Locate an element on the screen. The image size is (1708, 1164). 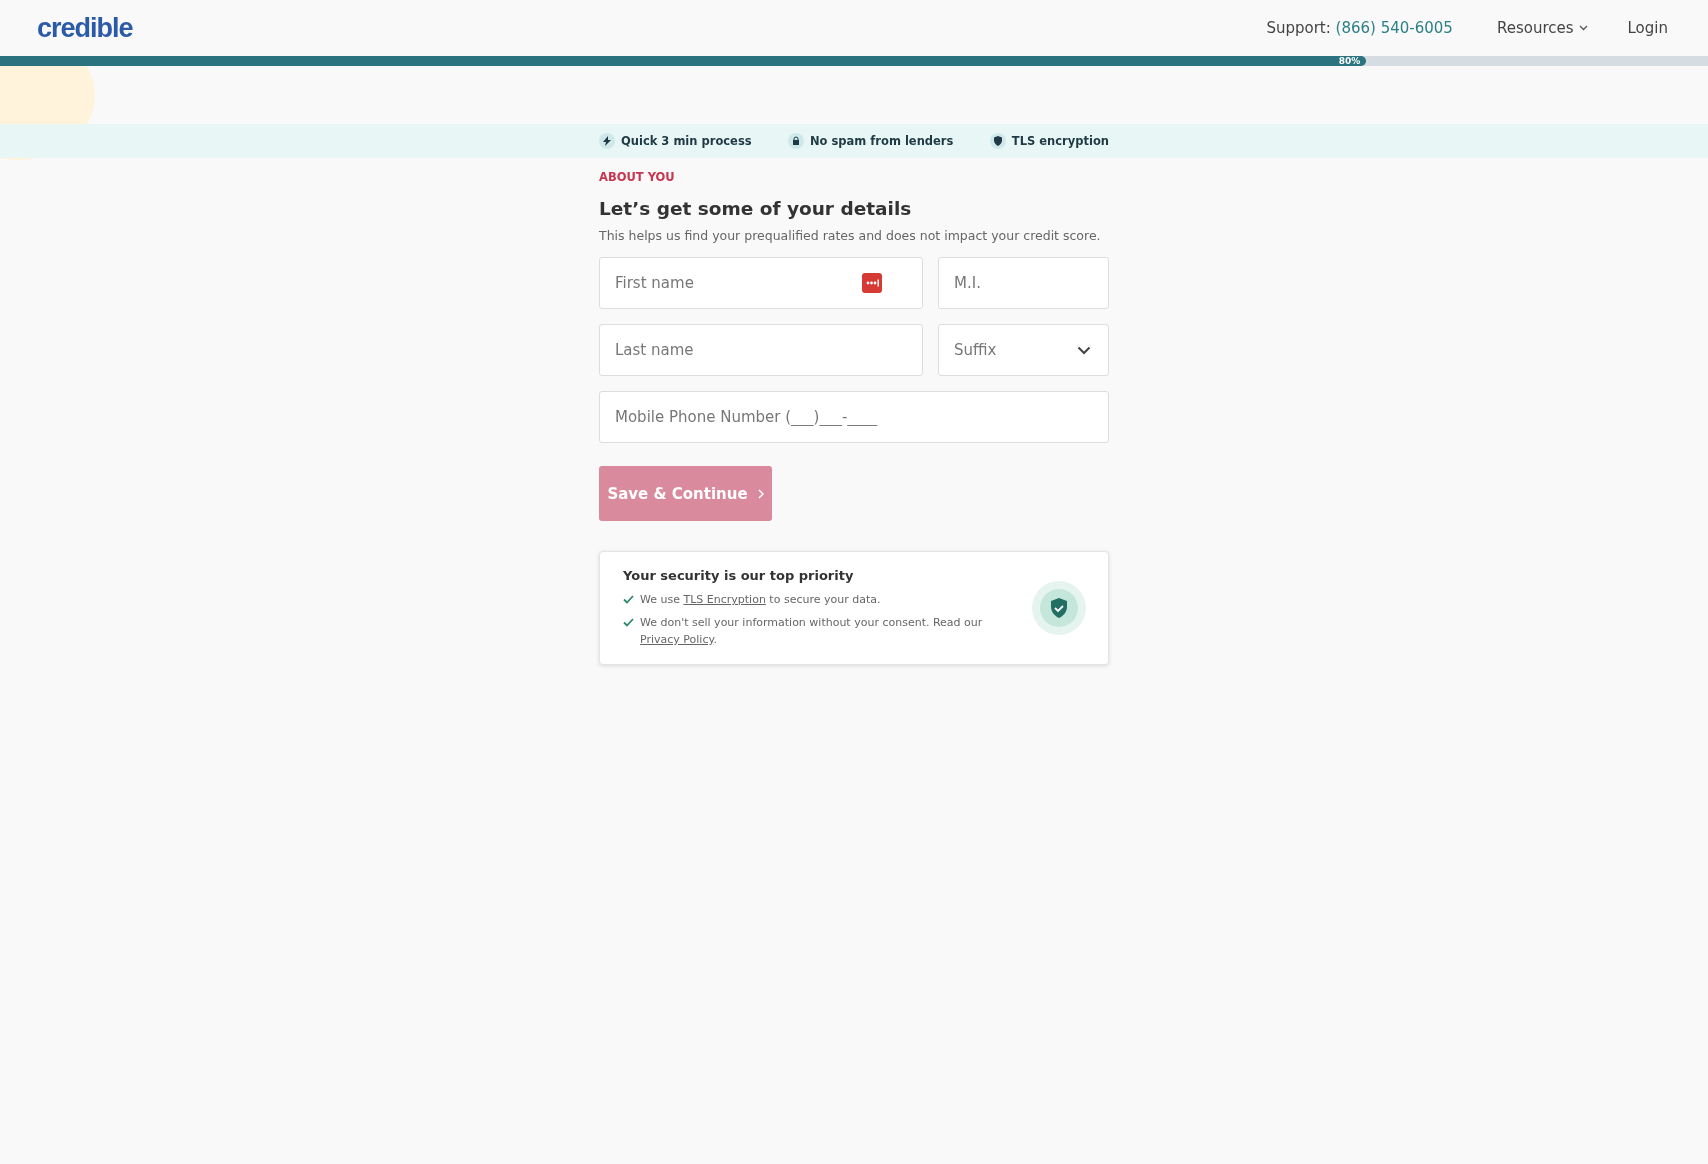
form-title: Let’s get some of your details is located at coordinates (756, 208).